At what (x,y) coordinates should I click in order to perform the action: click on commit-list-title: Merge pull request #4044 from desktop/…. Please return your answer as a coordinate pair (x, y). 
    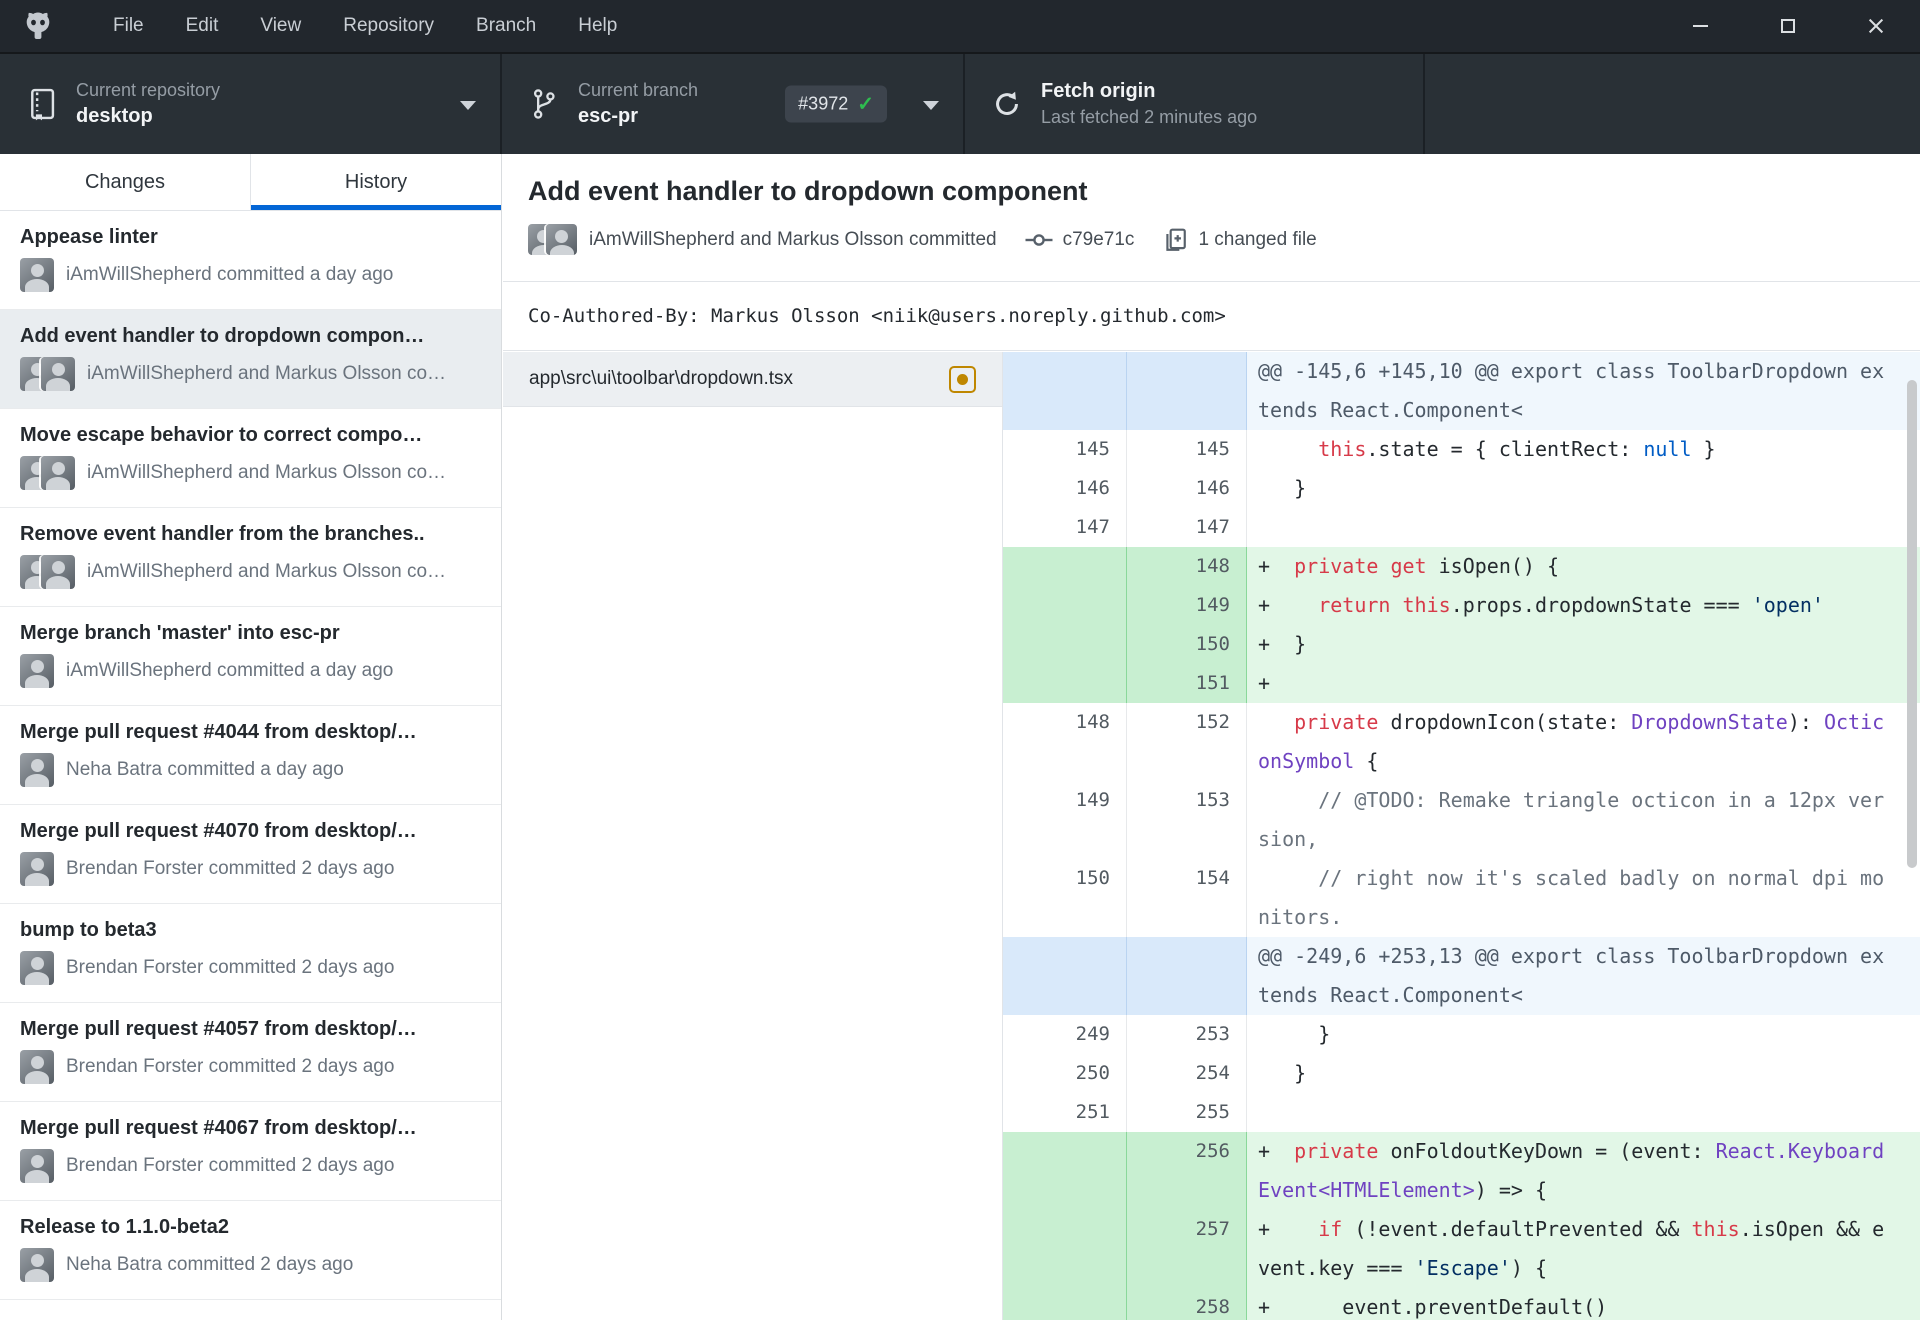
    Looking at the image, I should click on (218, 732).